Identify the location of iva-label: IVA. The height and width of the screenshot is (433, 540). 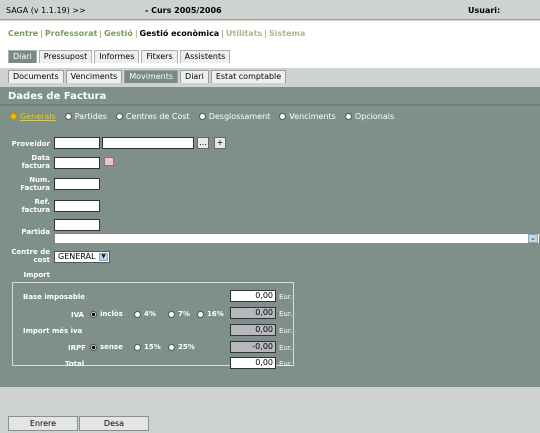
(77, 315).